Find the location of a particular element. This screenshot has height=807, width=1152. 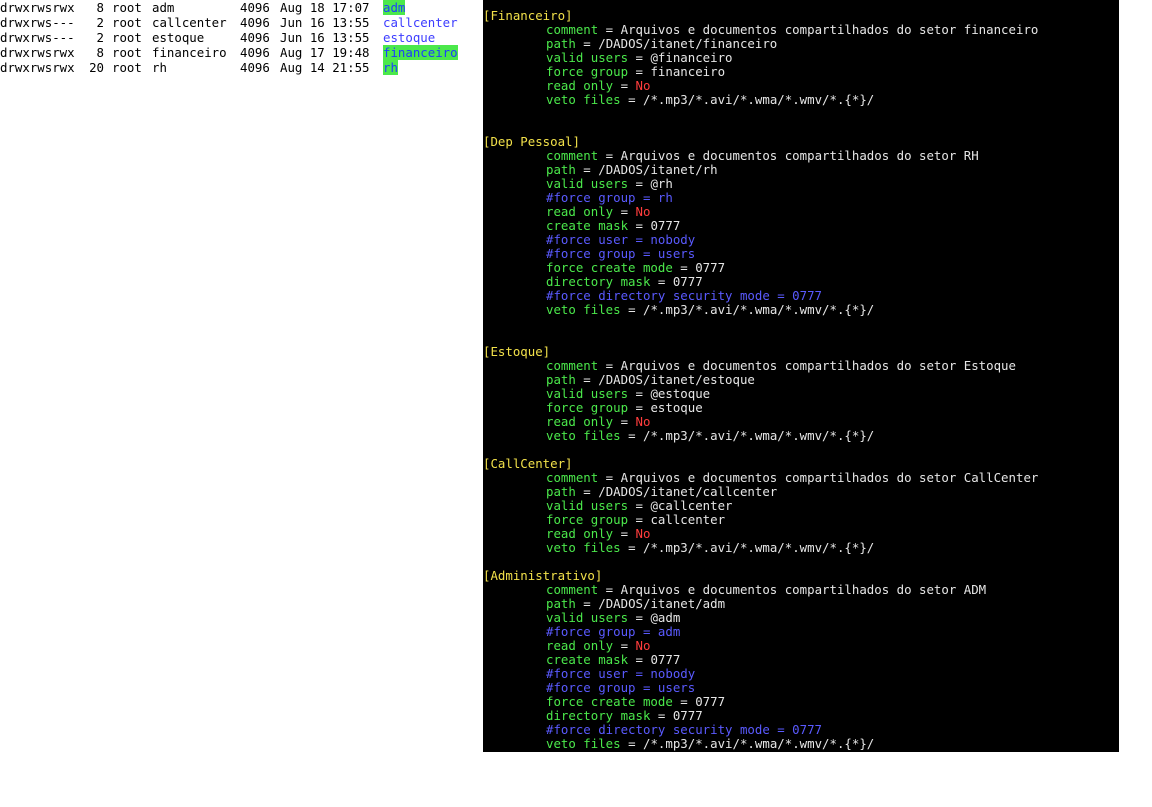

config-directive: path = /DADOS/itanet/rh is located at coordinates (600, 170).